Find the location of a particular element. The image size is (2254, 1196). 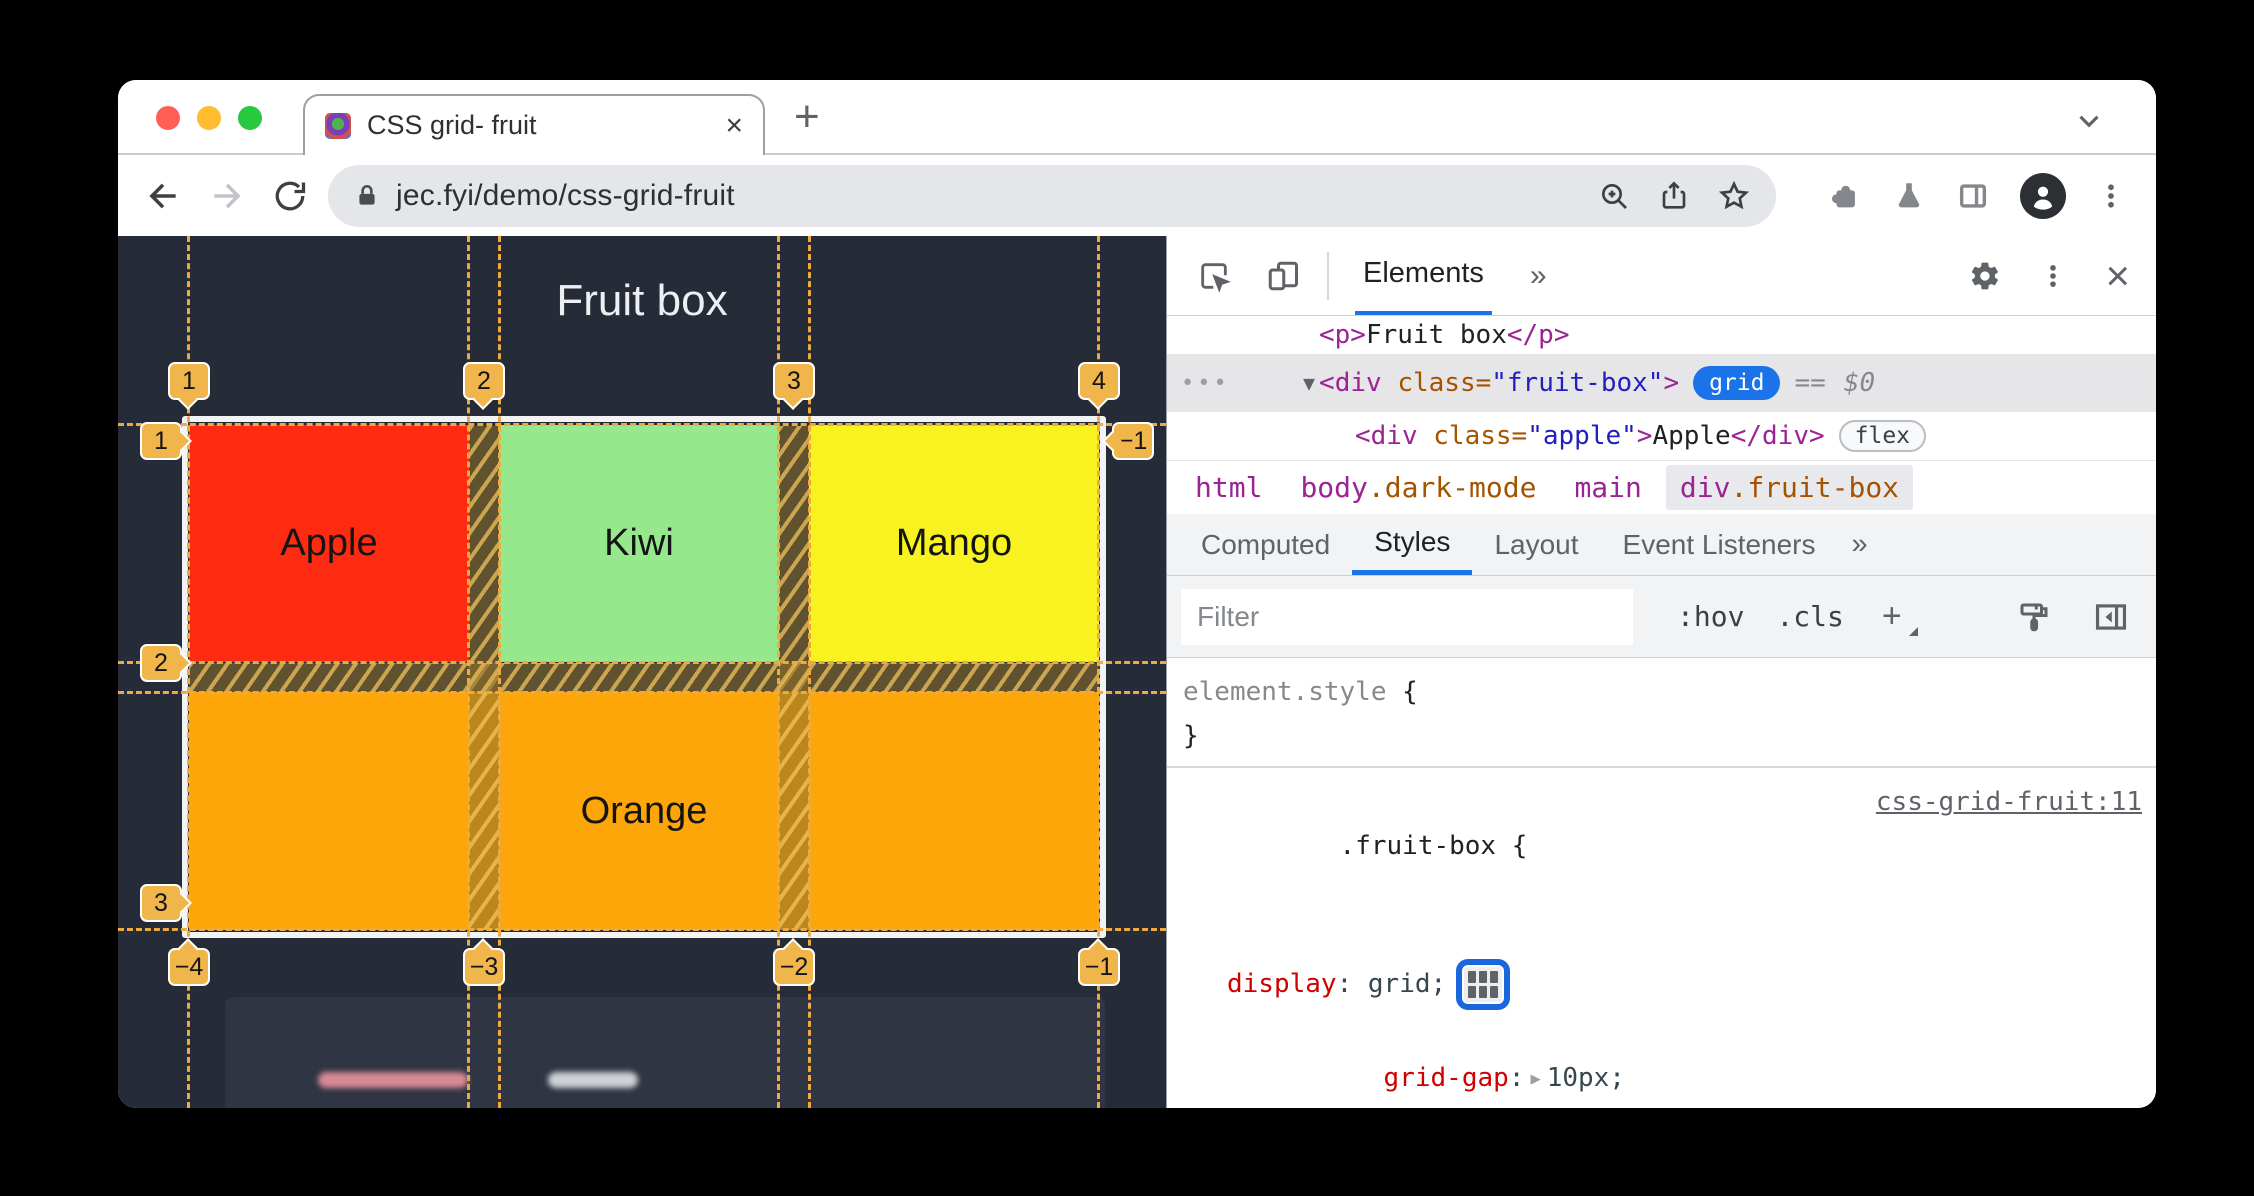

browser-menu-dots-icon is located at coordinates (2111, 196).